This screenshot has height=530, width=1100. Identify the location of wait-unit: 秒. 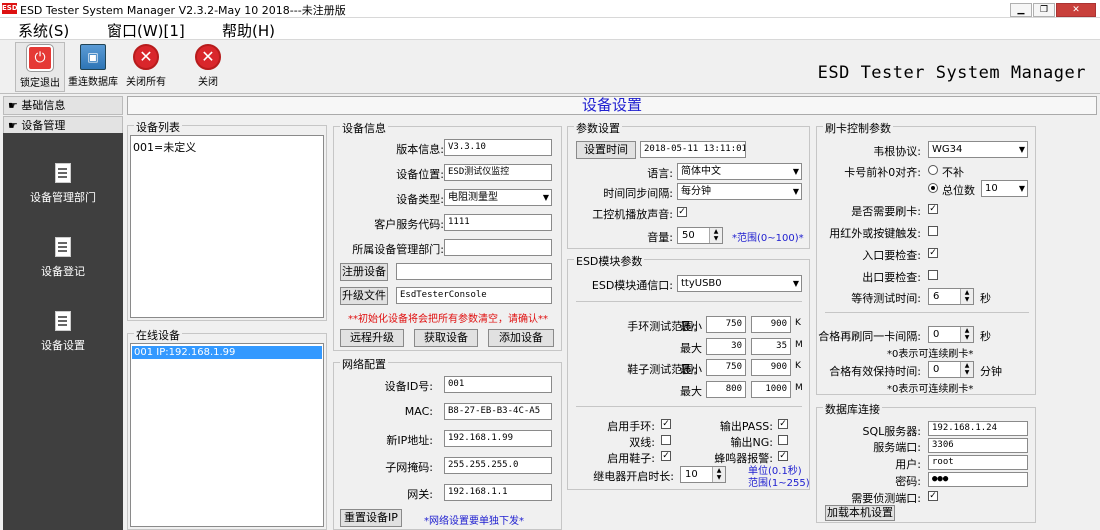
(985, 298).